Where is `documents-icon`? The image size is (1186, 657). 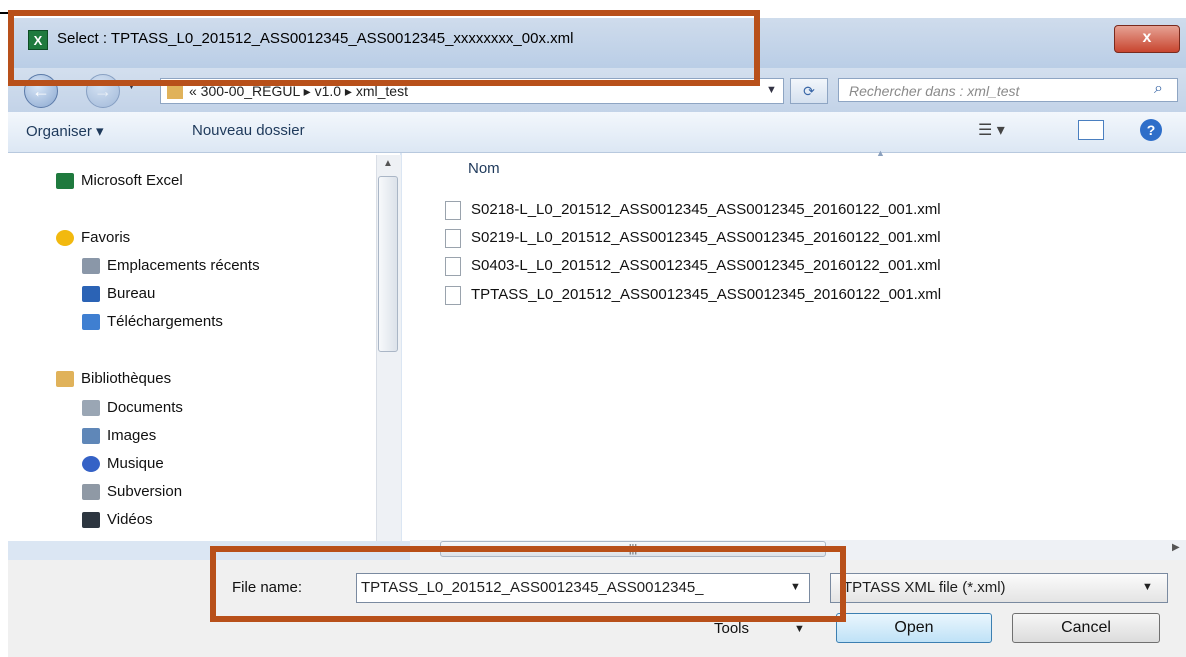
documents-icon is located at coordinates (91, 408).